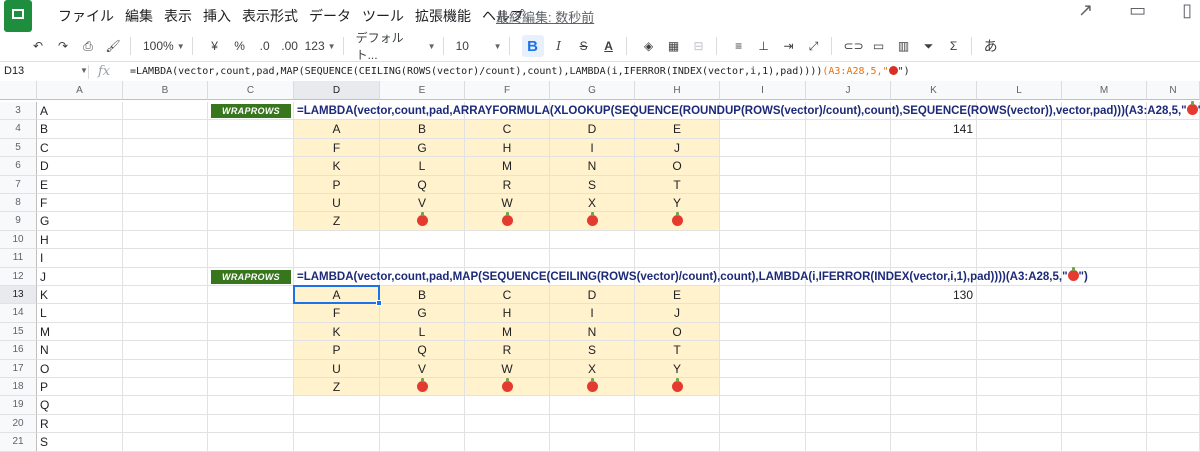 The width and height of the screenshot is (1200, 452). What do you see at coordinates (739, 46) in the screenshot?
I see `align-horizontal-icon: ≡` at bounding box center [739, 46].